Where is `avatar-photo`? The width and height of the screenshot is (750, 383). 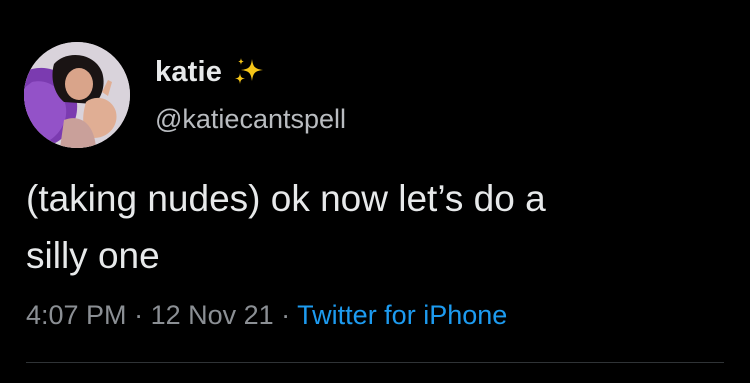
avatar-photo is located at coordinates (77, 95).